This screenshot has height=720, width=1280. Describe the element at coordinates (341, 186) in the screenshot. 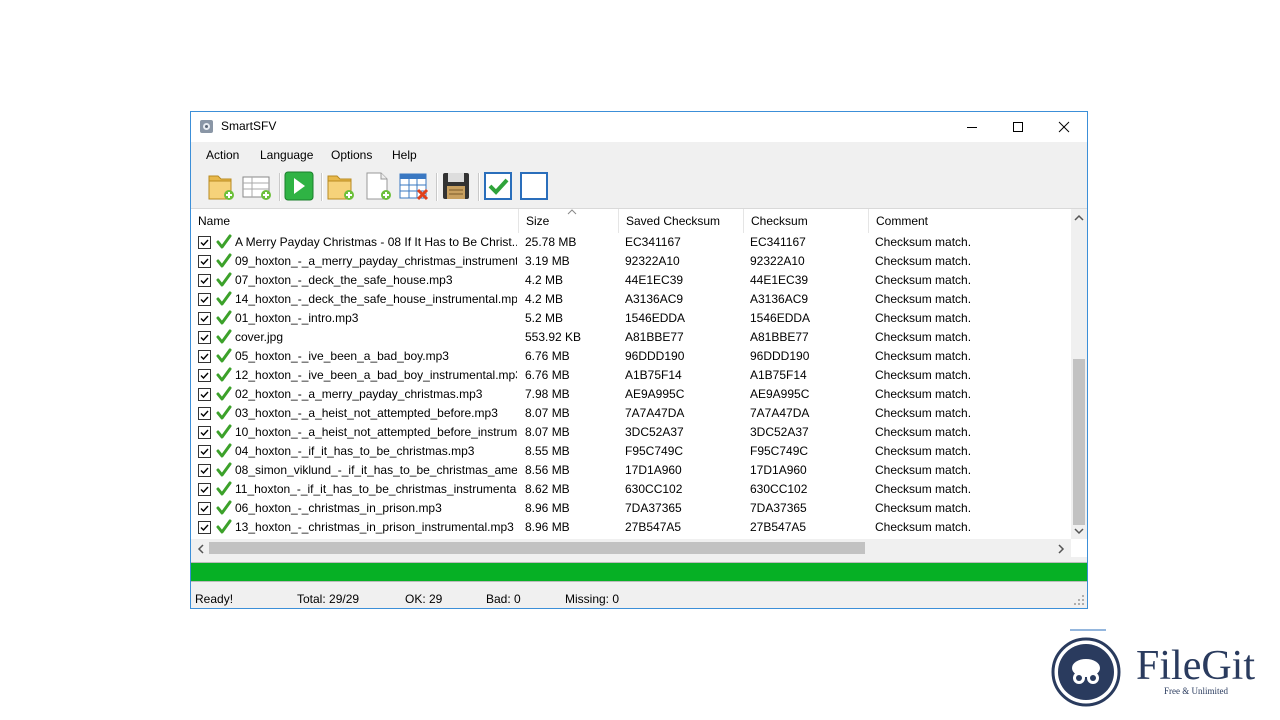

I see `new-folder-sfv-button` at that location.